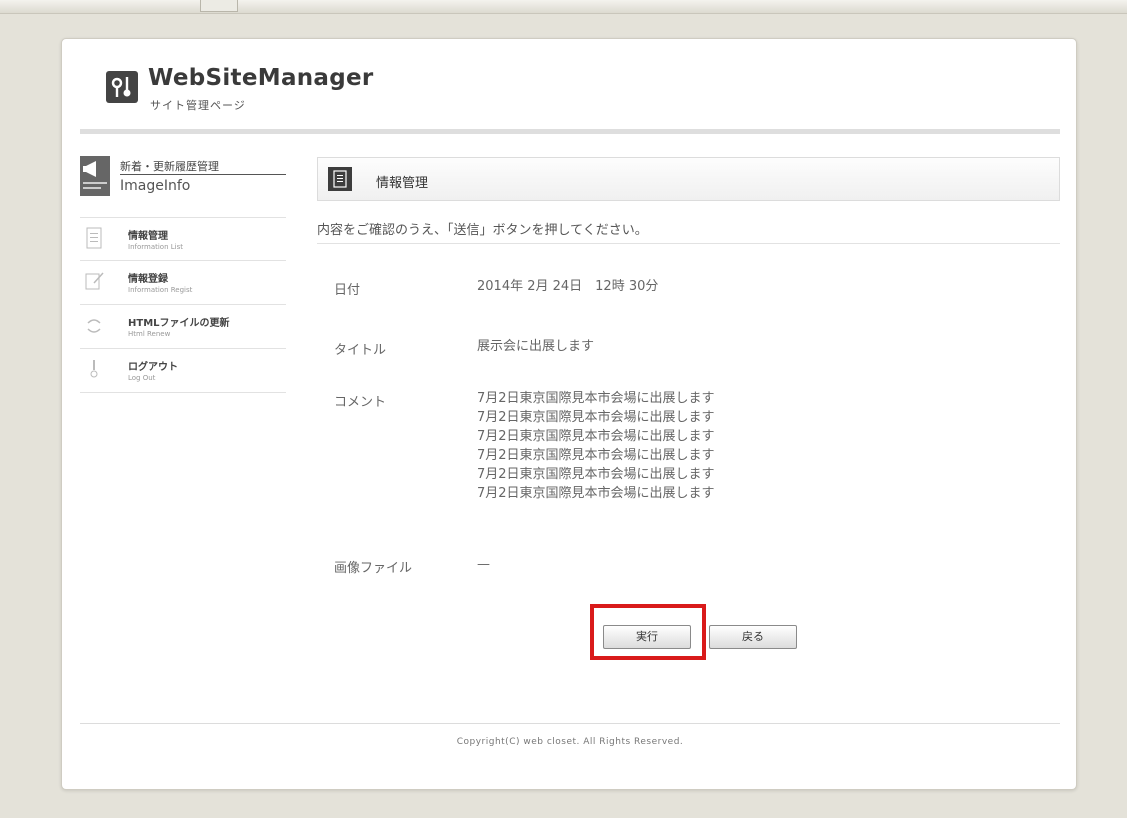 The height and width of the screenshot is (818, 1127). What do you see at coordinates (142, 378) in the screenshot?
I see `sidebar-item-sublabel: Log Out` at bounding box center [142, 378].